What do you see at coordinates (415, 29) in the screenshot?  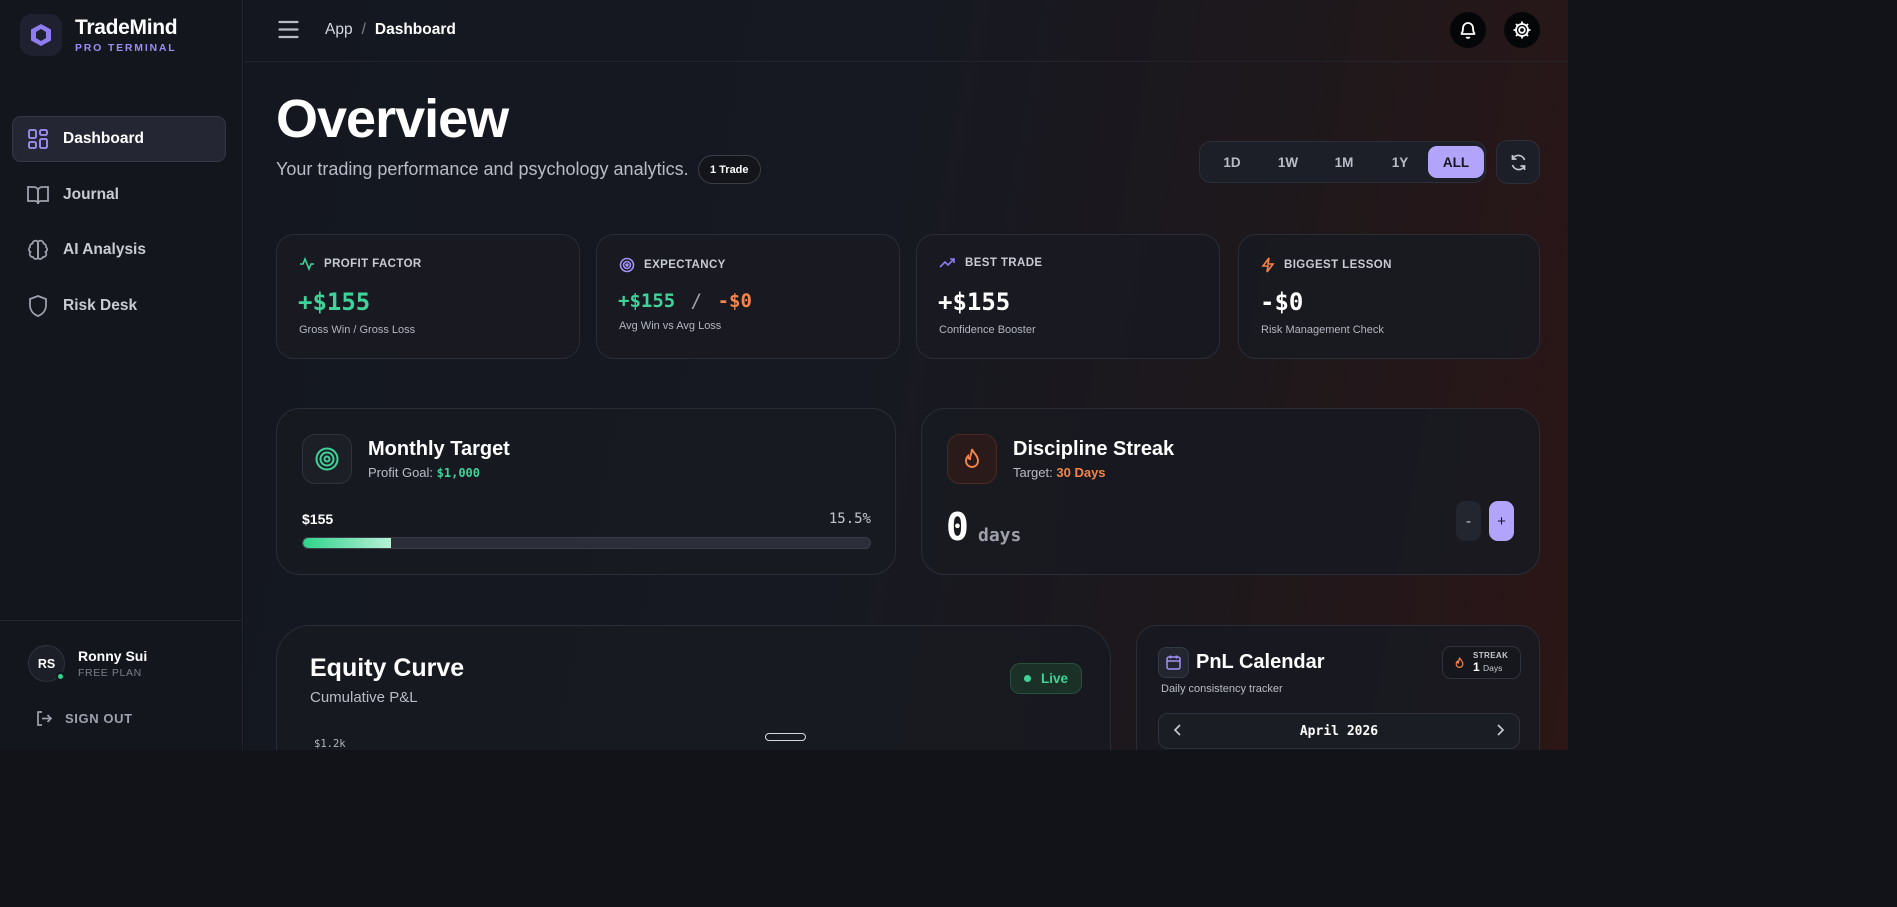 I see `breadcrumb-current: Dashboard` at bounding box center [415, 29].